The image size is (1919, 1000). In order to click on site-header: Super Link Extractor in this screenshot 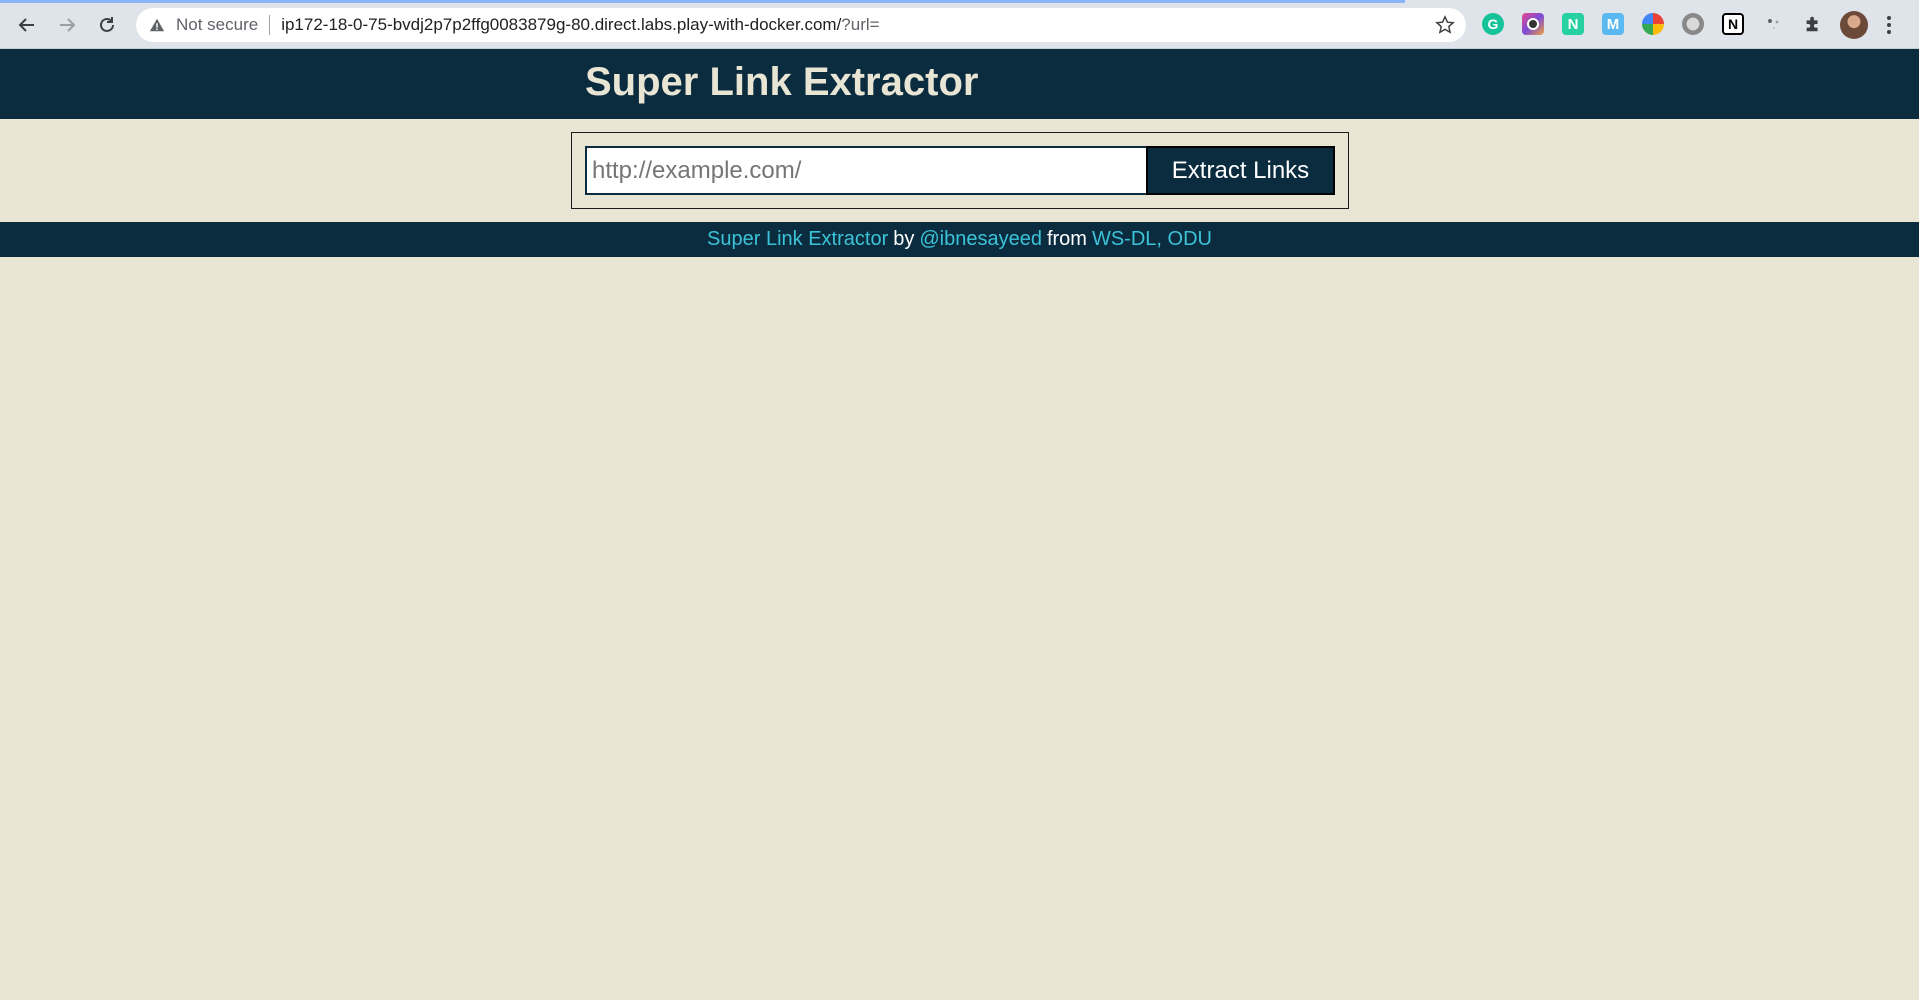, I will do `click(959, 84)`.